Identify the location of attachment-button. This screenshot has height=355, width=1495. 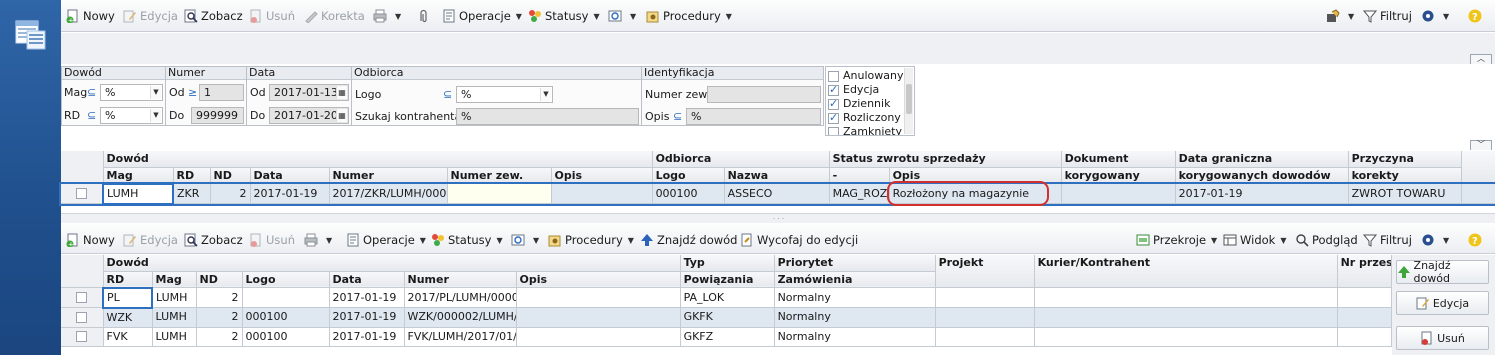
(424, 16).